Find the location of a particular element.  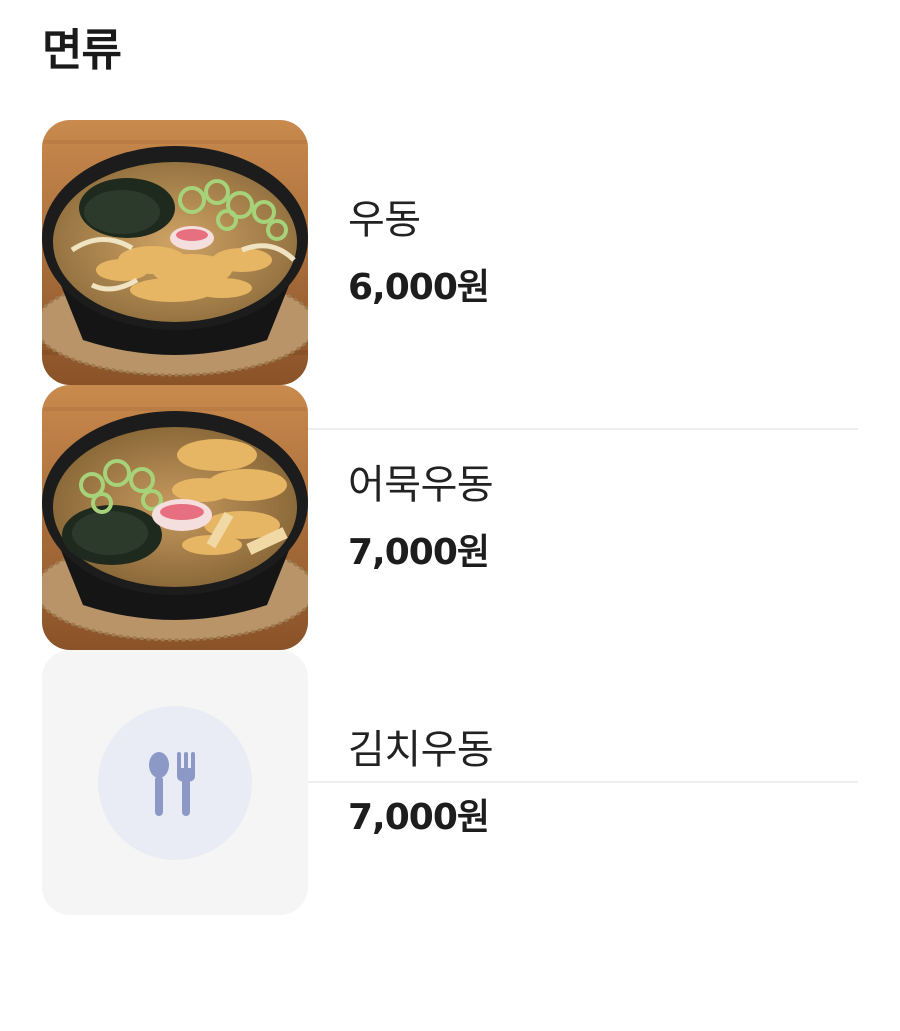

section-title: 면류 is located at coordinates (82, 50).